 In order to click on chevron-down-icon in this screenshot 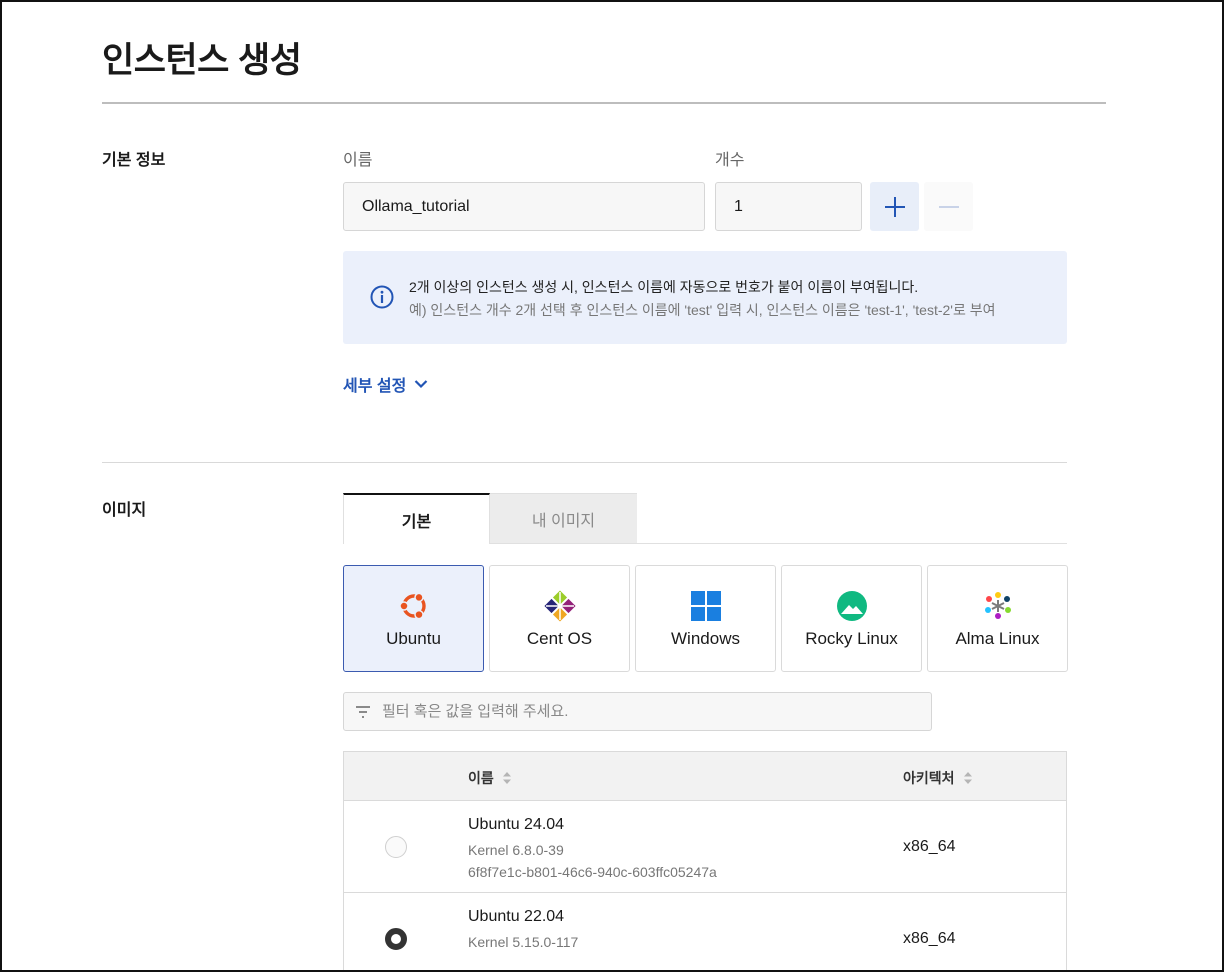, I will do `click(421, 384)`.